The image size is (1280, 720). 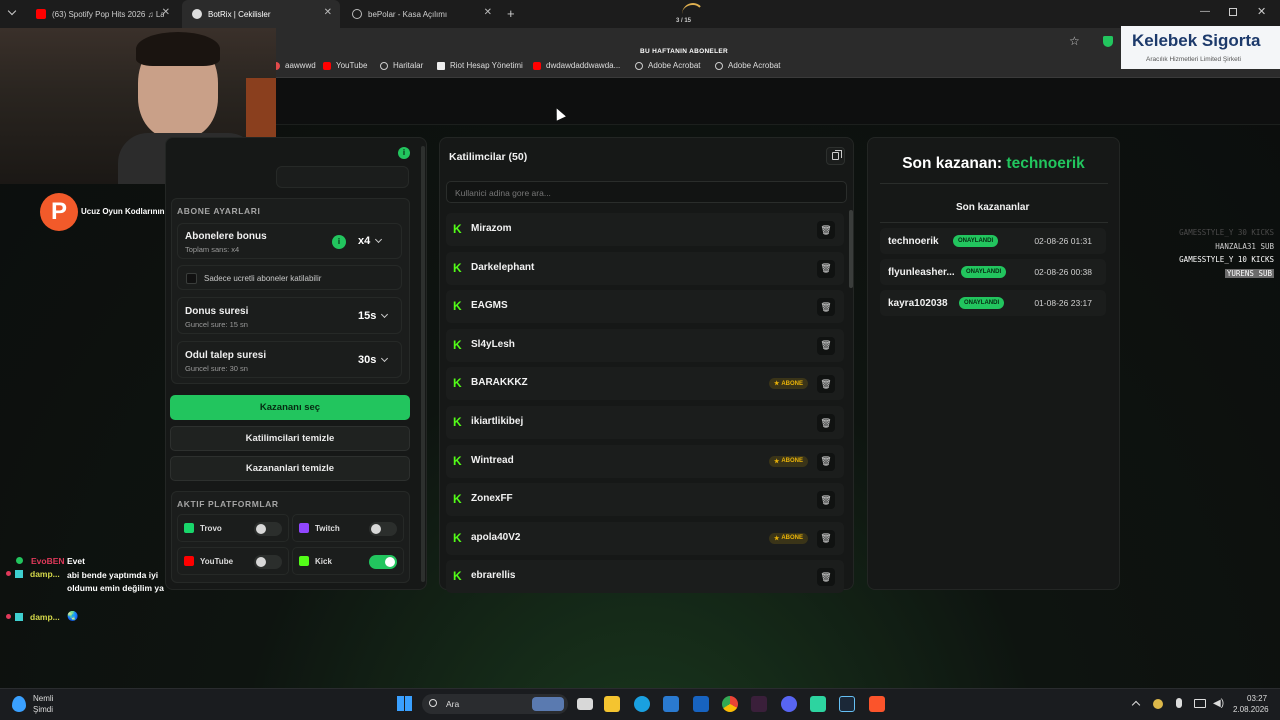 What do you see at coordinates (993, 164) in the screenshot?
I see `last-winner-heading: Son kazanan: technoerik` at bounding box center [993, 164].